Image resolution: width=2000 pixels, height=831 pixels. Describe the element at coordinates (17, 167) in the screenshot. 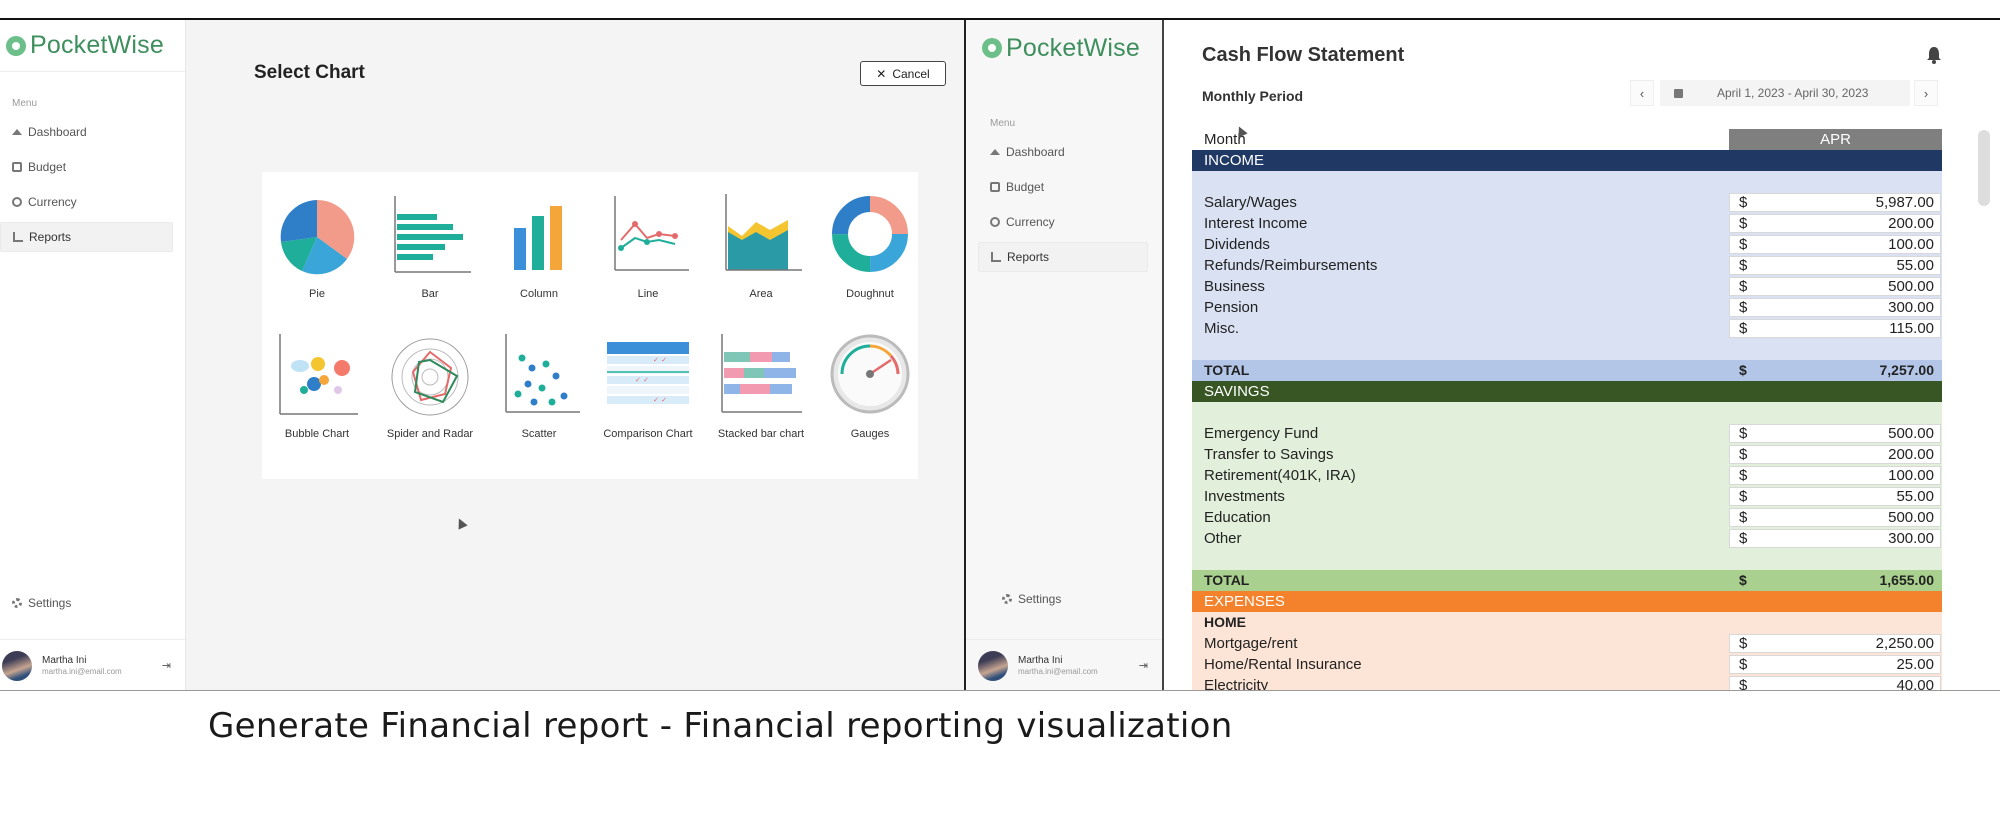

I see `wallet-icon` at that location.